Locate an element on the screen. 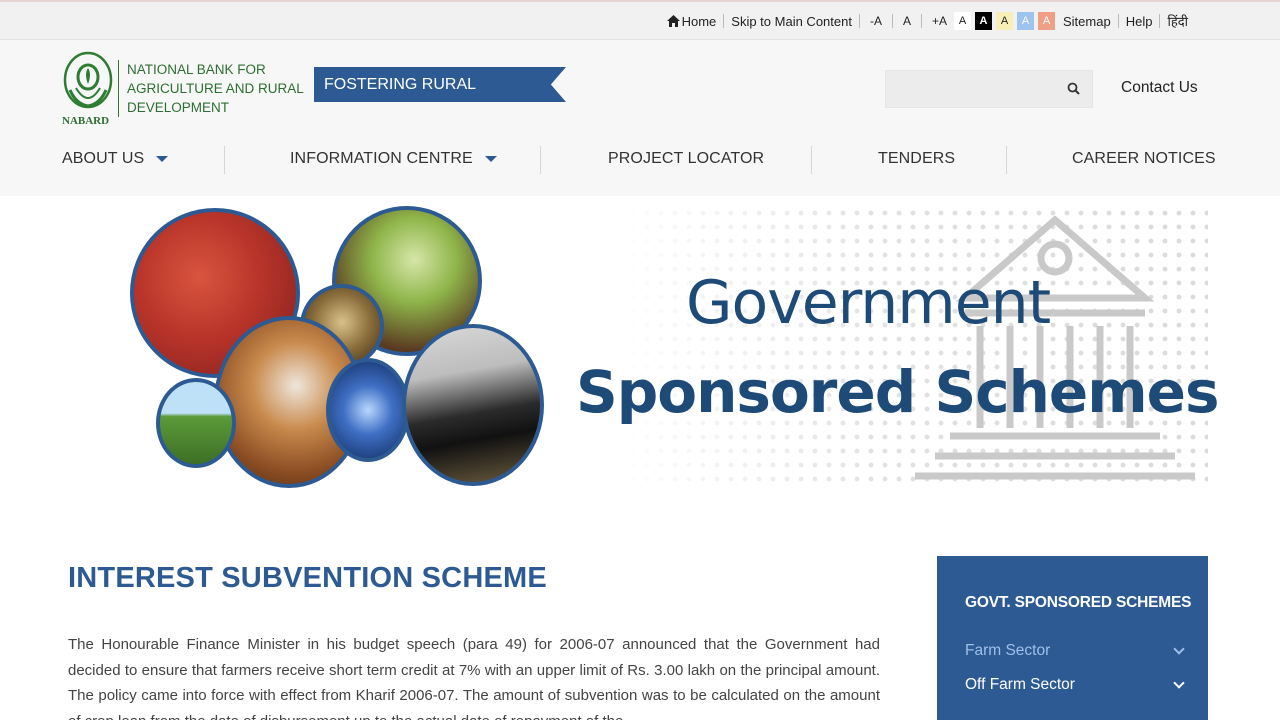 The width and height of the screenshot is (1280, 720). search-icon is located at coordinates (1074, 89).